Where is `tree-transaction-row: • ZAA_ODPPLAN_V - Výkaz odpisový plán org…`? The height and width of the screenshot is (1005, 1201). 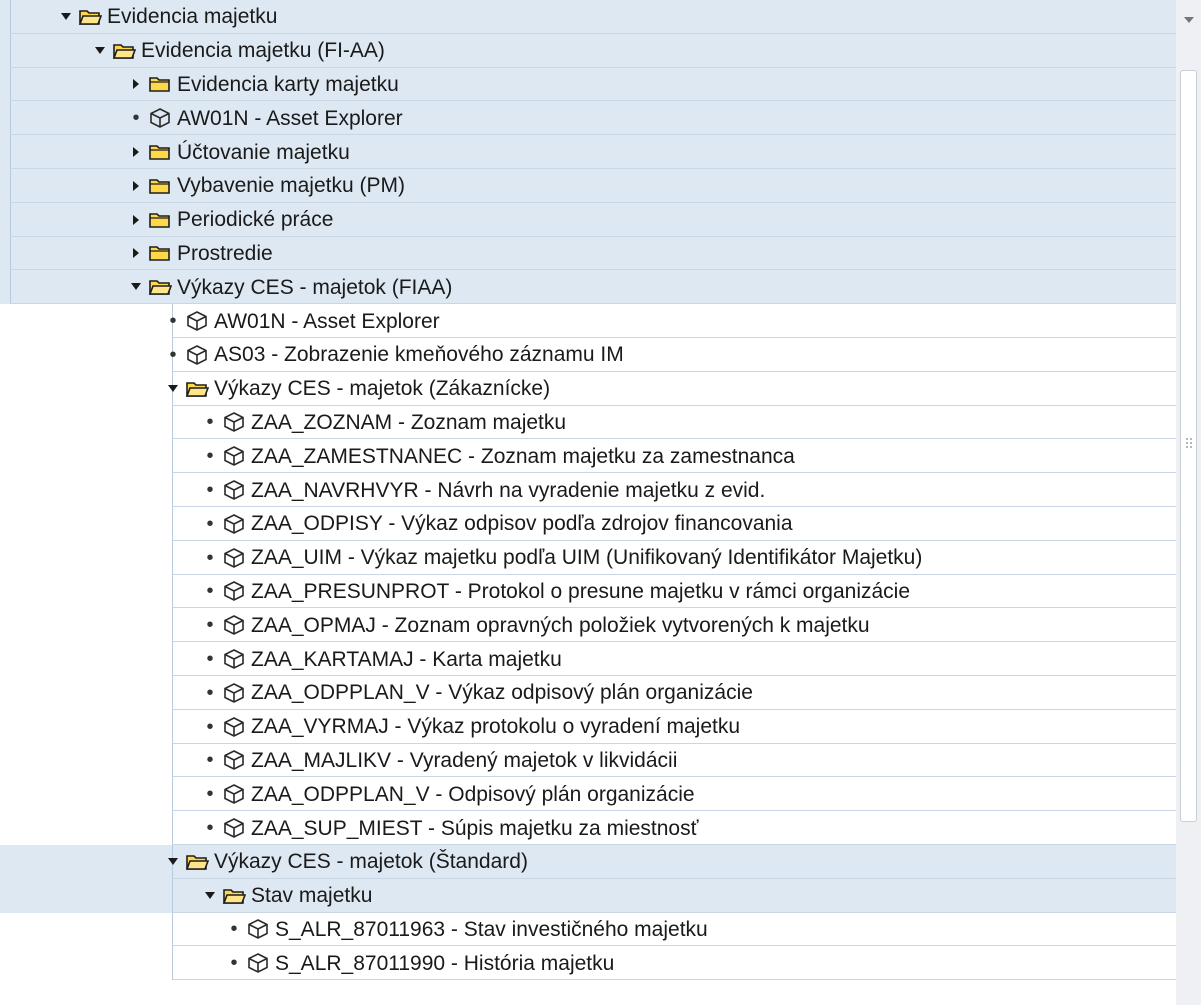
tree-transaction-row: • ZAA_ODPPLAN_V - Výkaz odpisový plán org… is located at coordinates (588, 692).